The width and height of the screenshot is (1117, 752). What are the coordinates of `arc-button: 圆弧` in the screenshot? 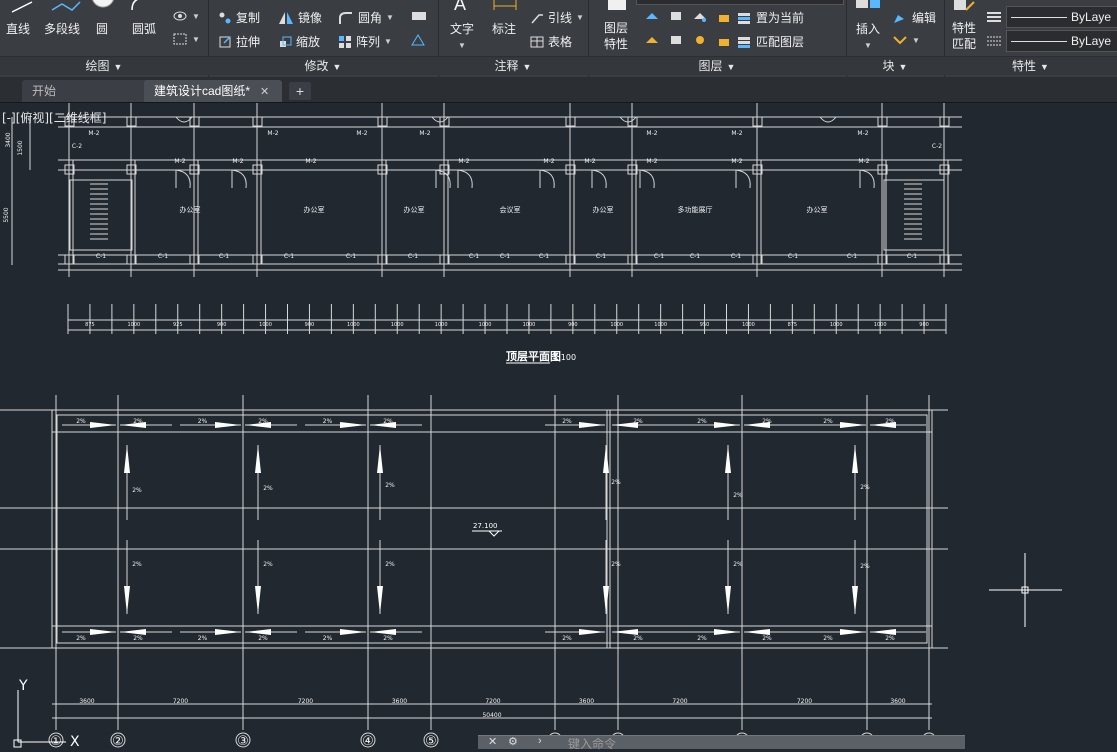 It's located at (144, 28).